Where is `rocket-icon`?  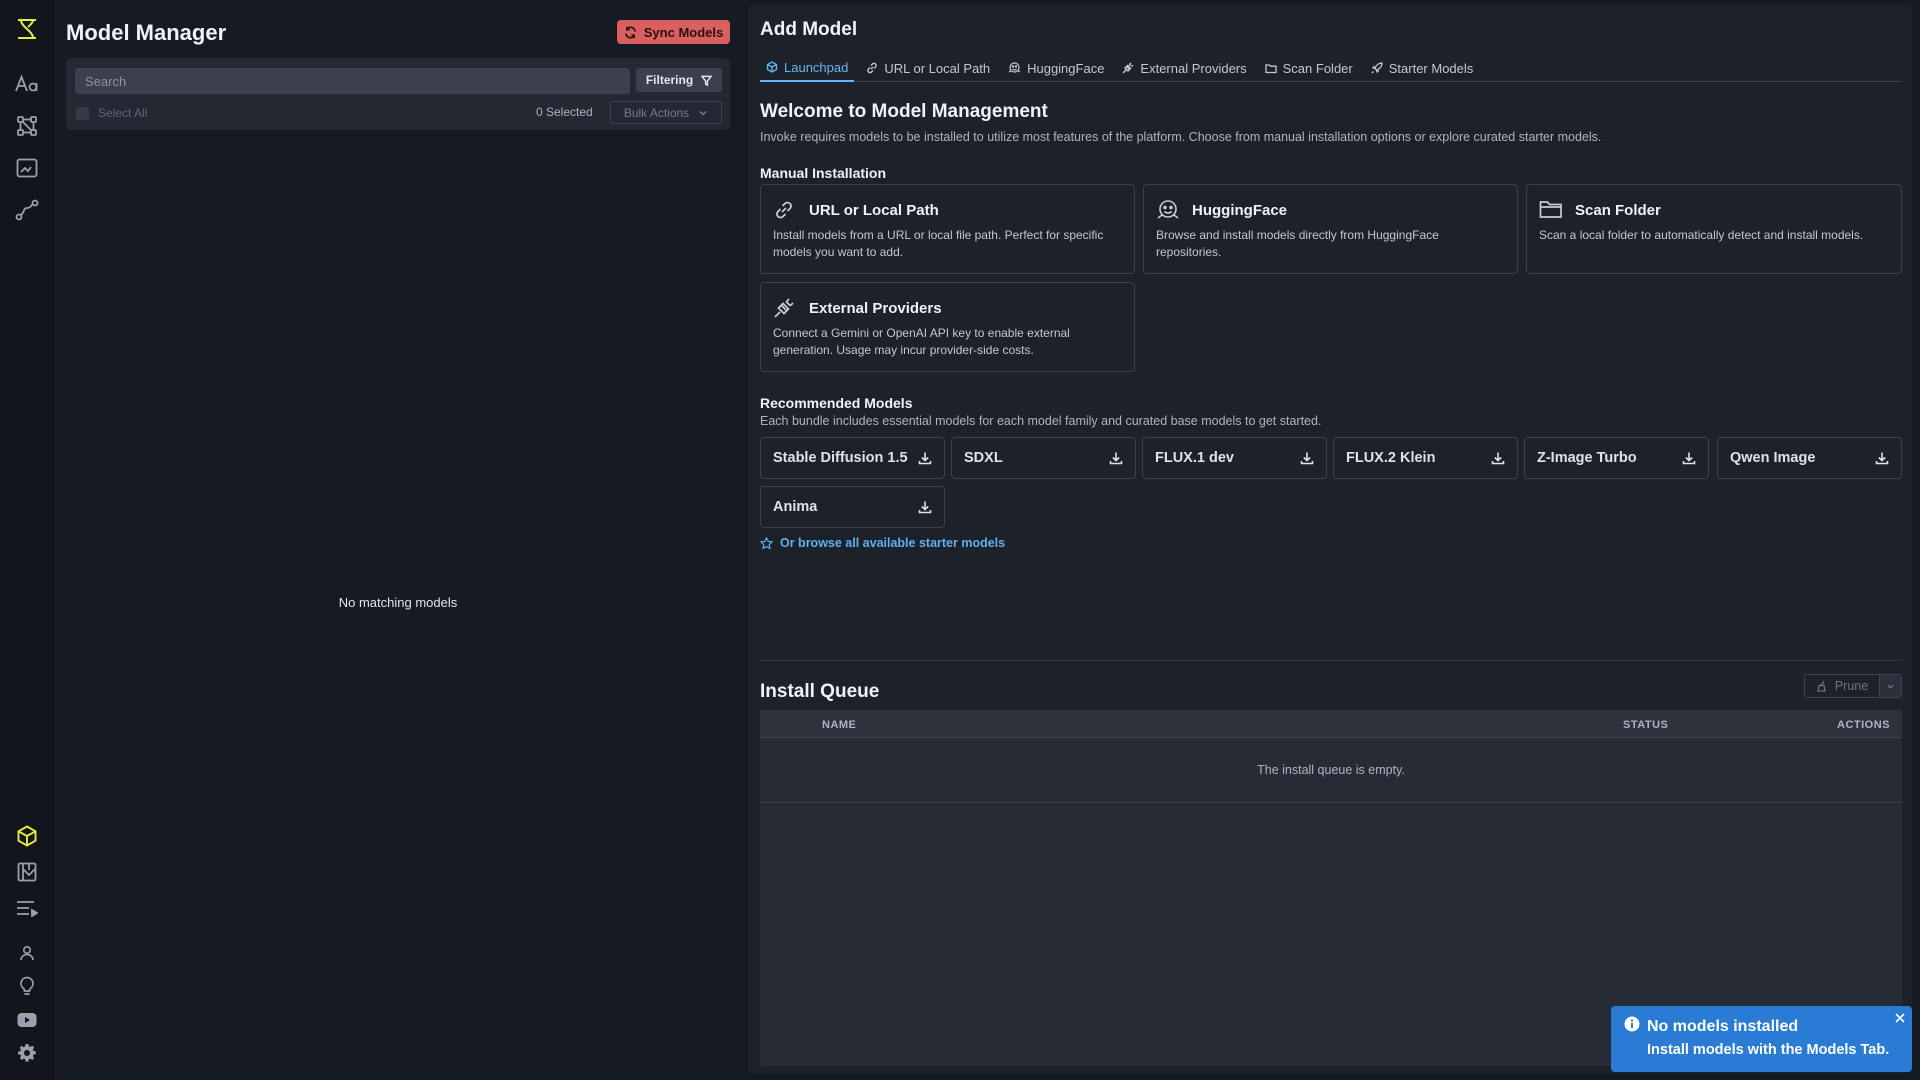
rocket-icon is located at coordinates (1377, 68).